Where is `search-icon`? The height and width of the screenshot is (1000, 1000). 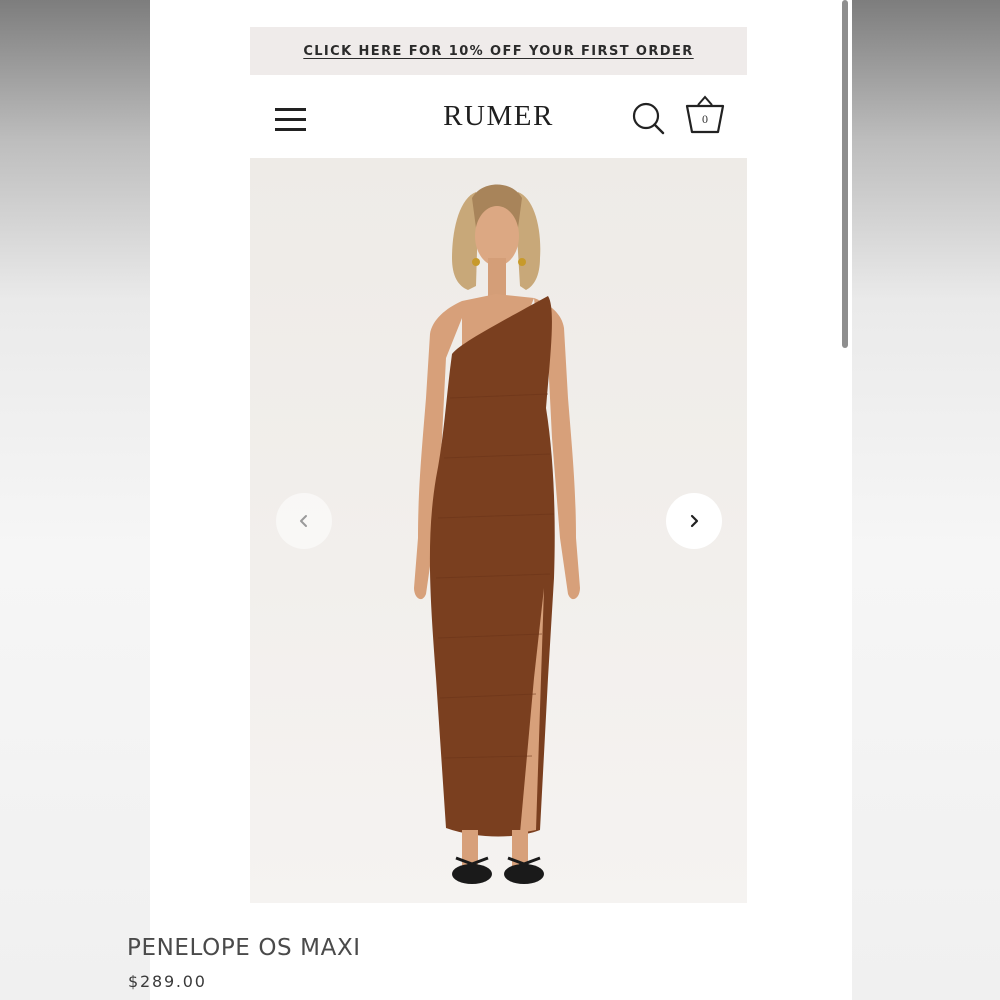 search-icon is located at coordinates (649, 119).